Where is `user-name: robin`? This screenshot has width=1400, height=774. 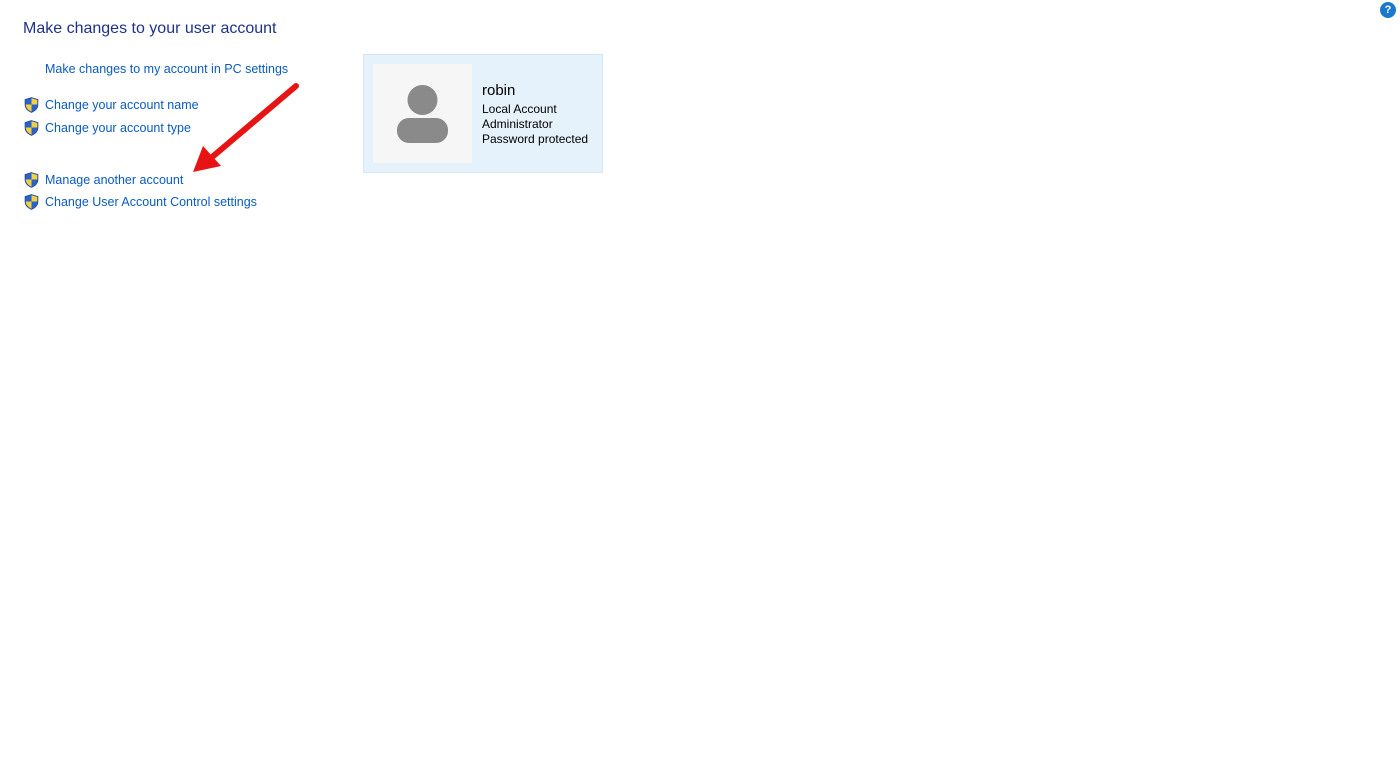 user-name: robin is located at coordinates (499, 90).